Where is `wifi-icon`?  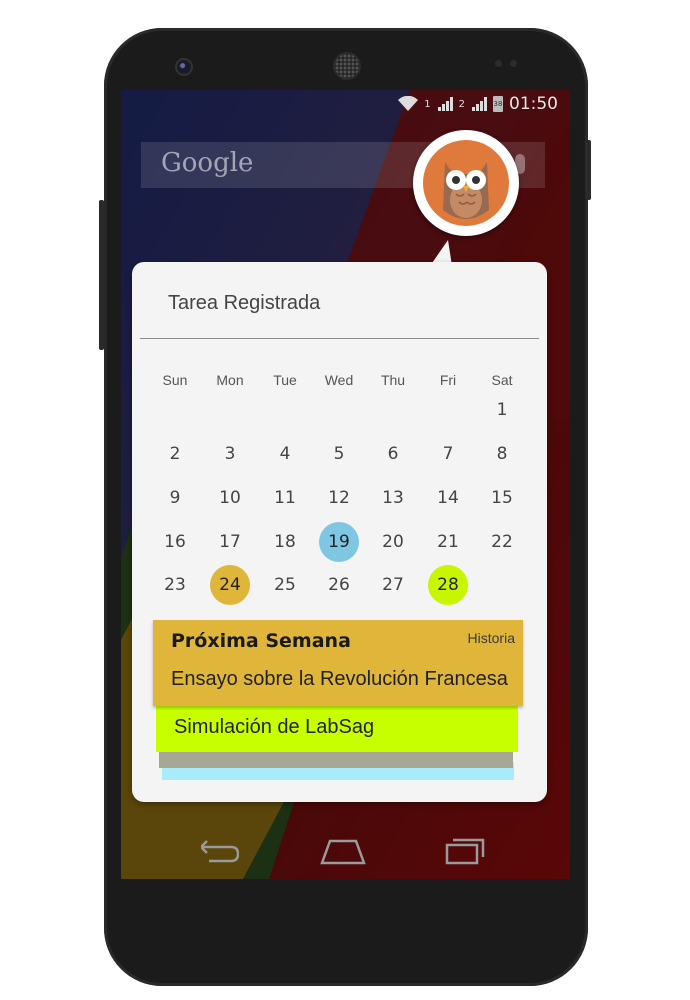 wifi-icon is located at coordinates (408, 103).